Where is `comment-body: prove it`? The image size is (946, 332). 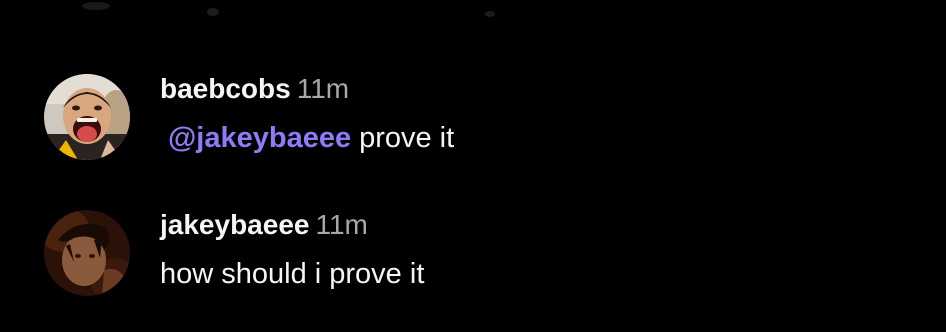 comment-body: prove it is located at coordinates (407, 138).